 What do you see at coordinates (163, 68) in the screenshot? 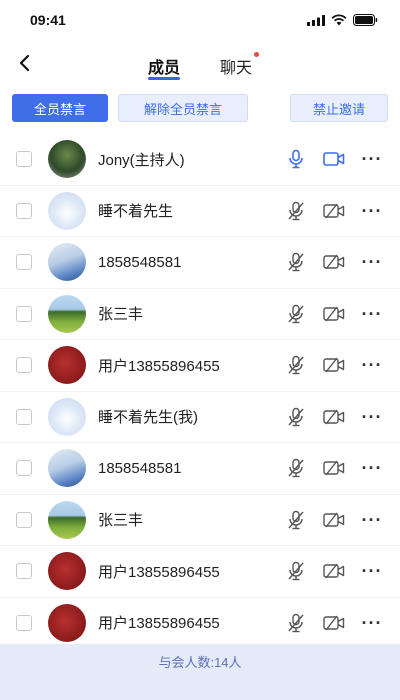
I see `tab-members-label: 成员` at bounding box center [163, 68].